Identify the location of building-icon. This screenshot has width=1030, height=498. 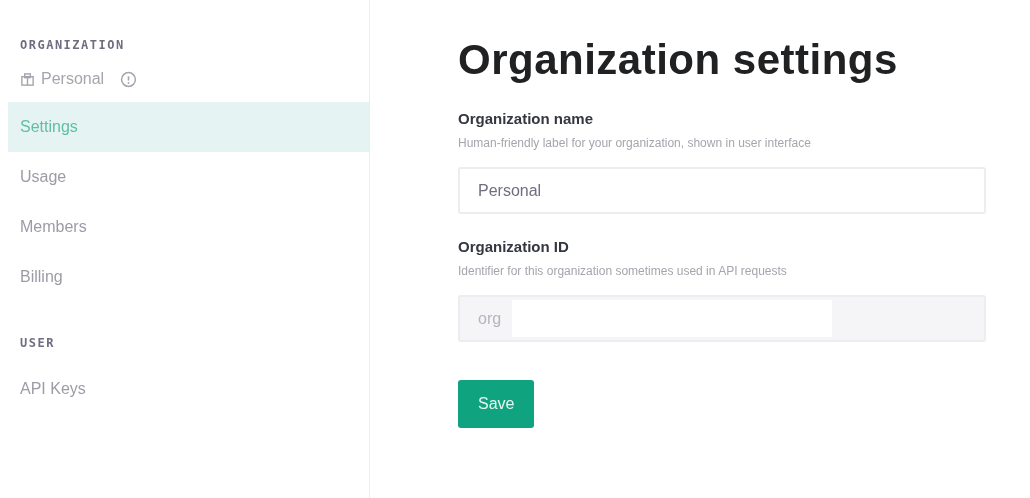
(27, 79).